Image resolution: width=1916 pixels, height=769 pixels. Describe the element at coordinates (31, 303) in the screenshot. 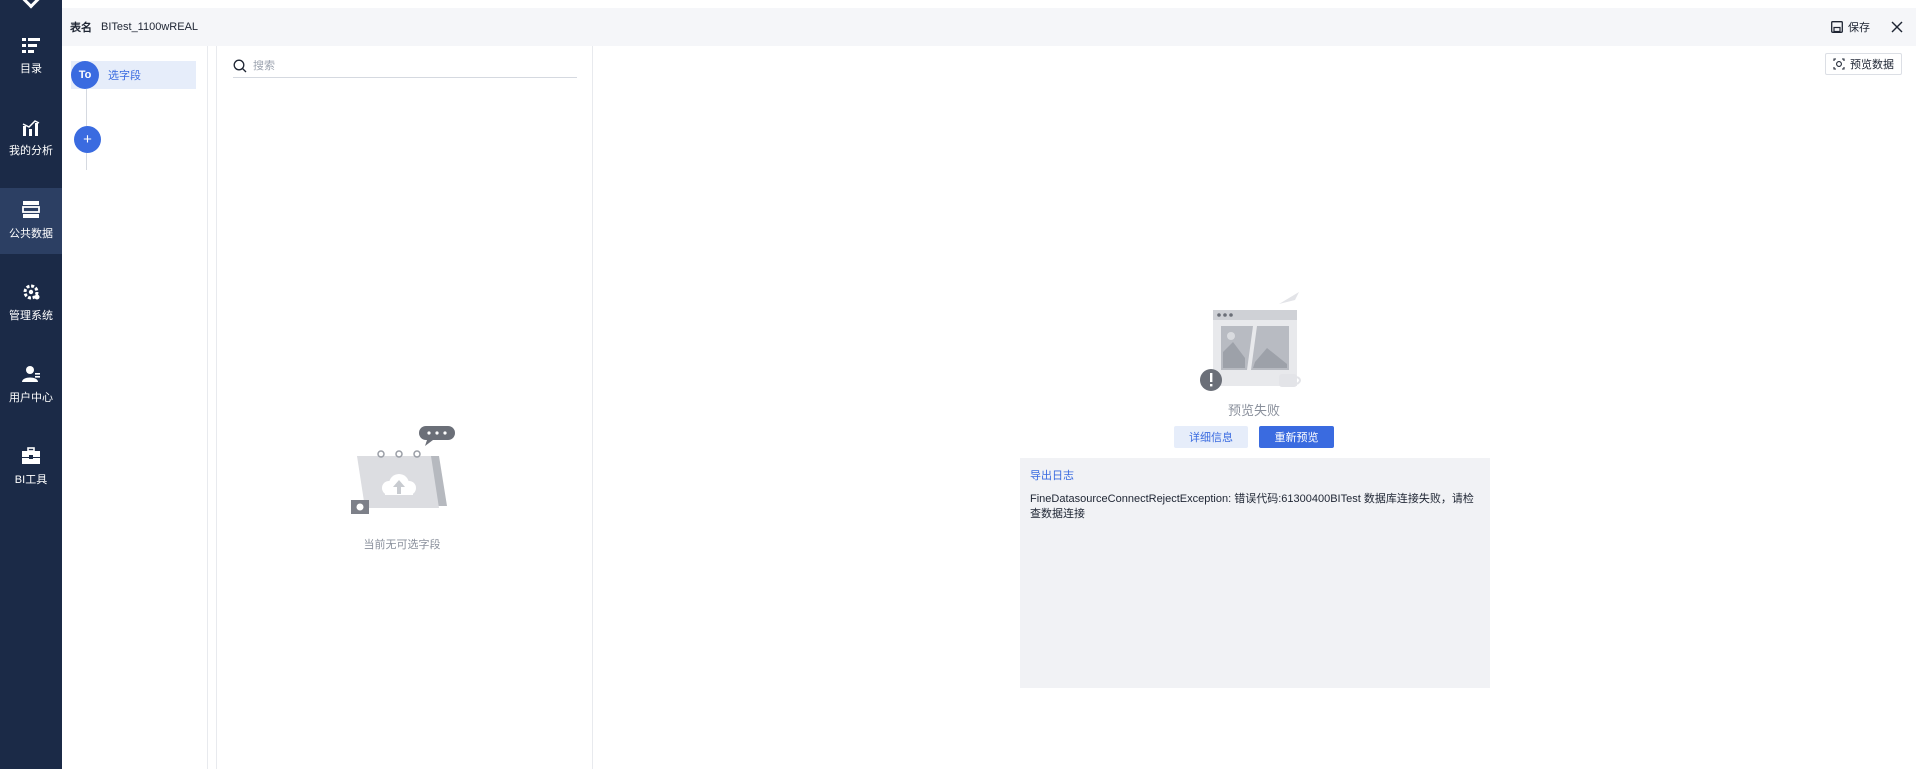

I see `nav-item-management: 管理系统` at that location.